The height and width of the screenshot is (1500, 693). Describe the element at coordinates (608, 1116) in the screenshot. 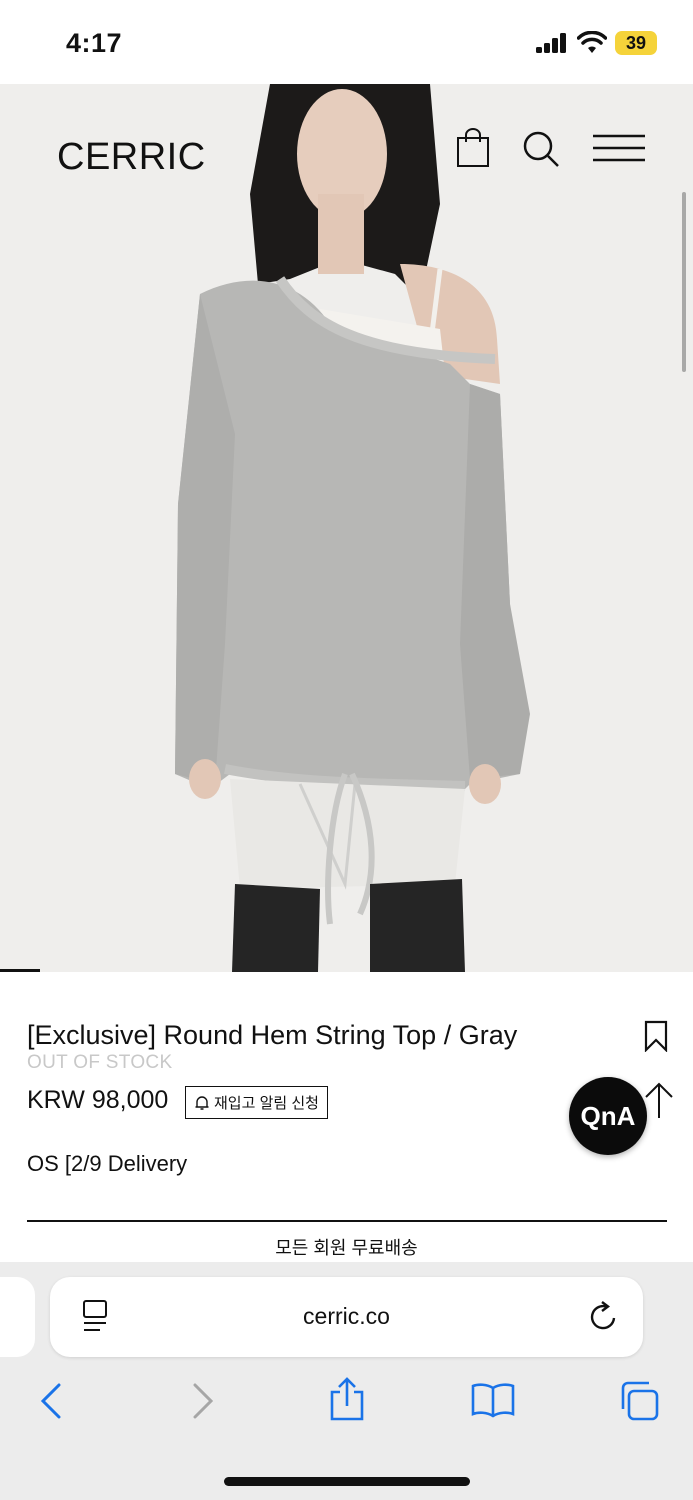

I see `qna-button: QnA` at that location.